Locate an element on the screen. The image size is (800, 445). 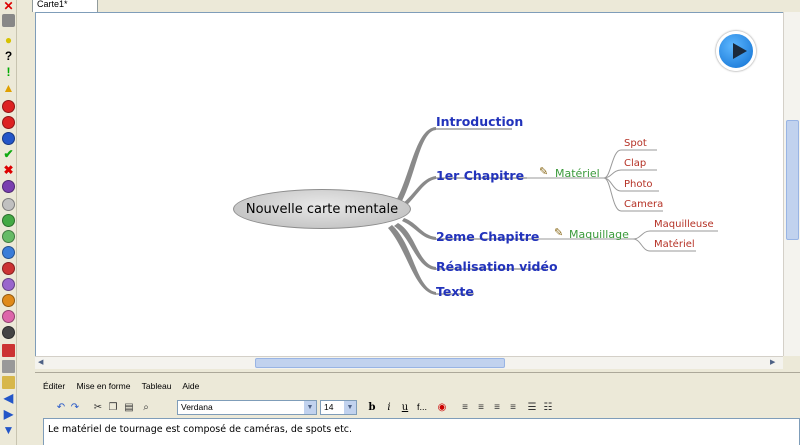
vertical-scrollbar is located at coordinates (791, 184).